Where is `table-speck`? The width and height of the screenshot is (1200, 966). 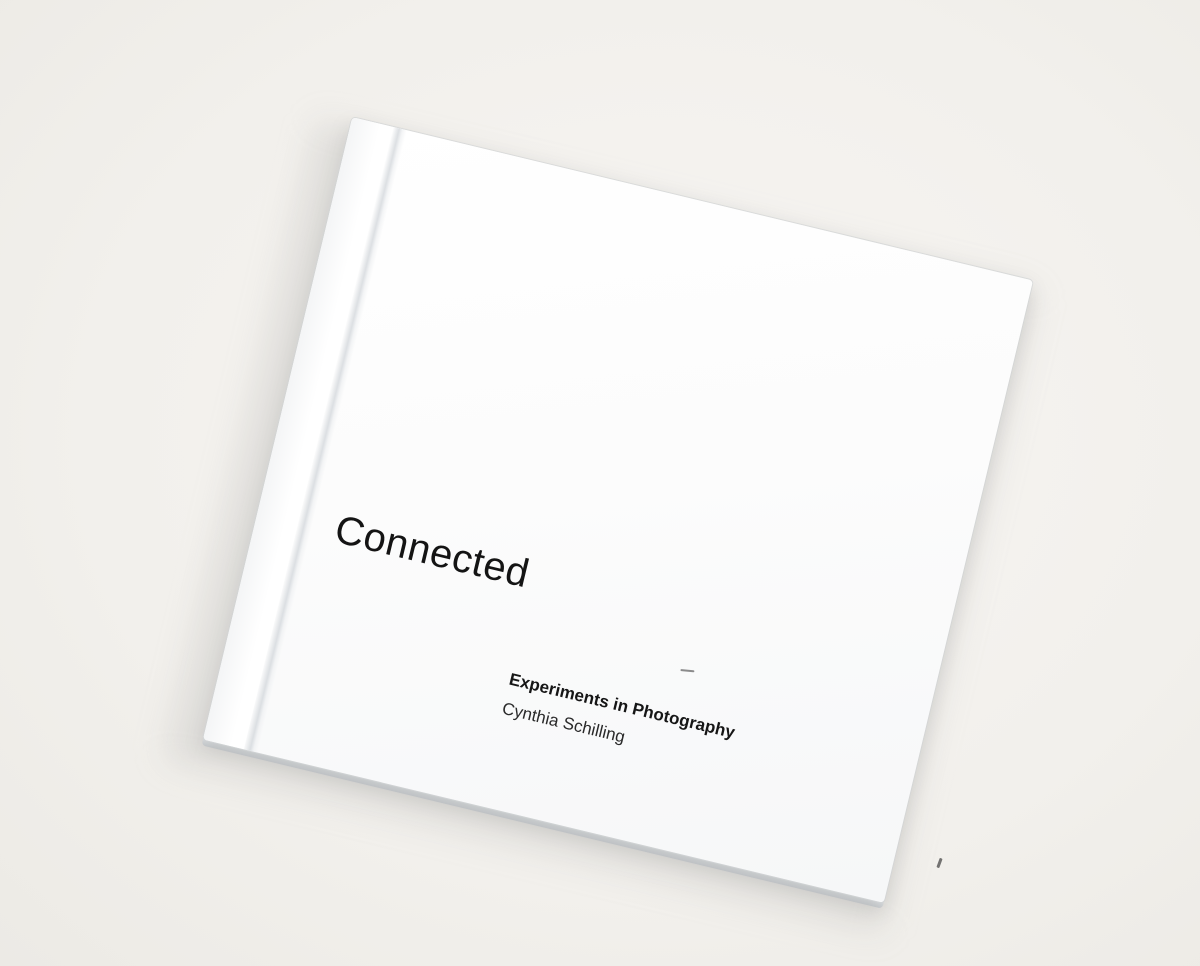
table-speck is located at coordinates (939, 863).